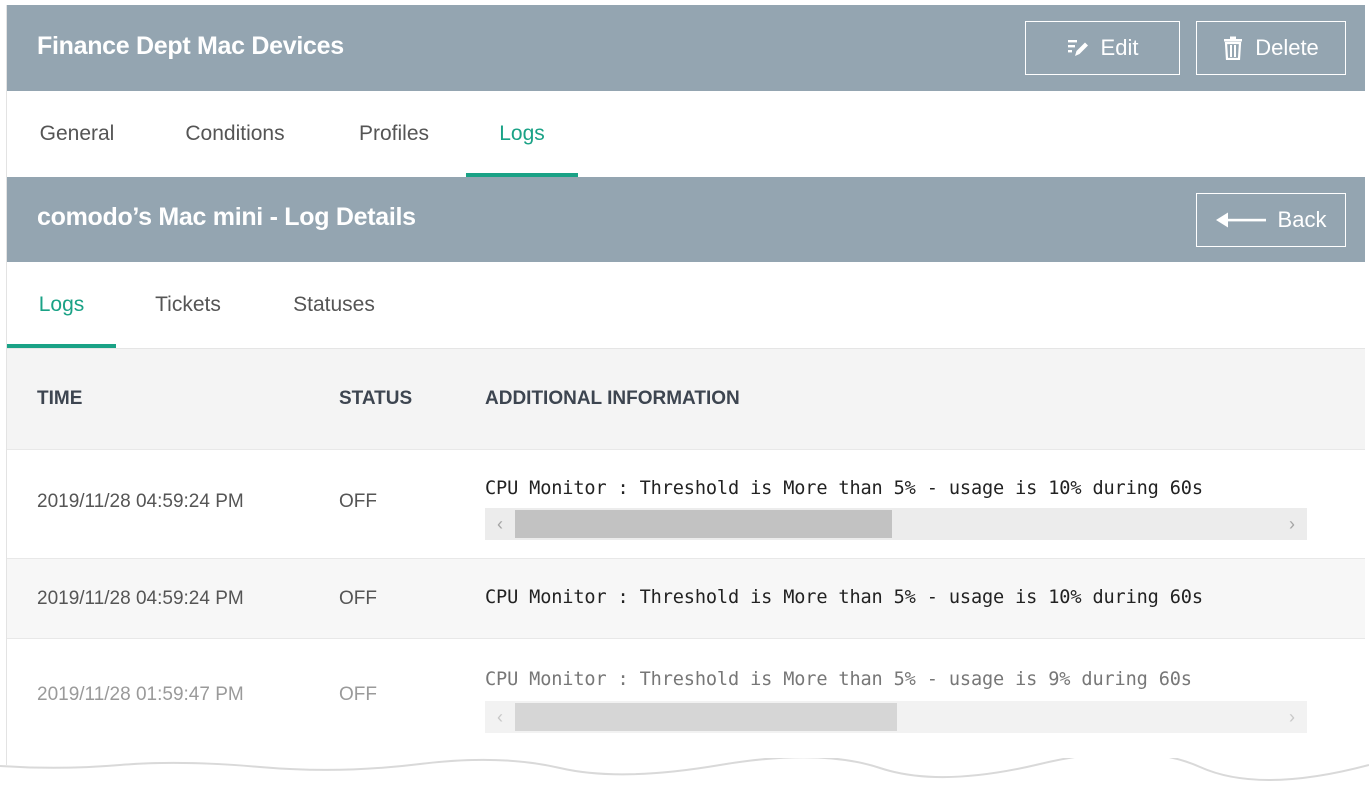 This screenshot has height=785, width=1369. Describe the element at coordinates (1240, 220) in the screenshot. I see `arrow-left-icon` at that location.